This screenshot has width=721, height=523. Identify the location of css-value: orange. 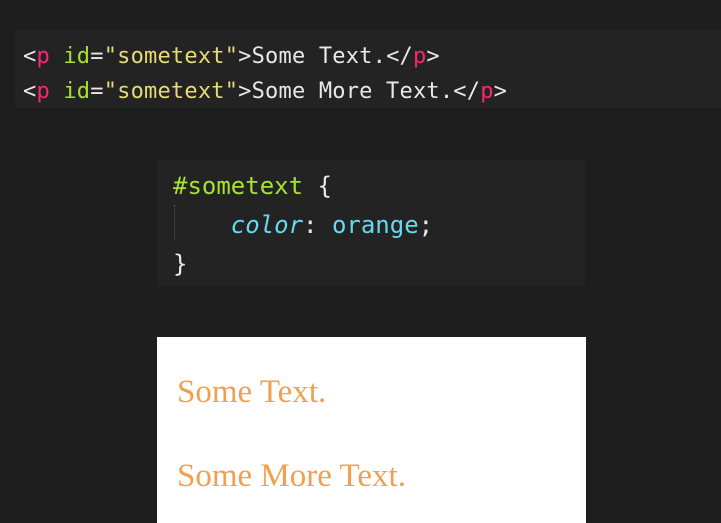
(375, 225).